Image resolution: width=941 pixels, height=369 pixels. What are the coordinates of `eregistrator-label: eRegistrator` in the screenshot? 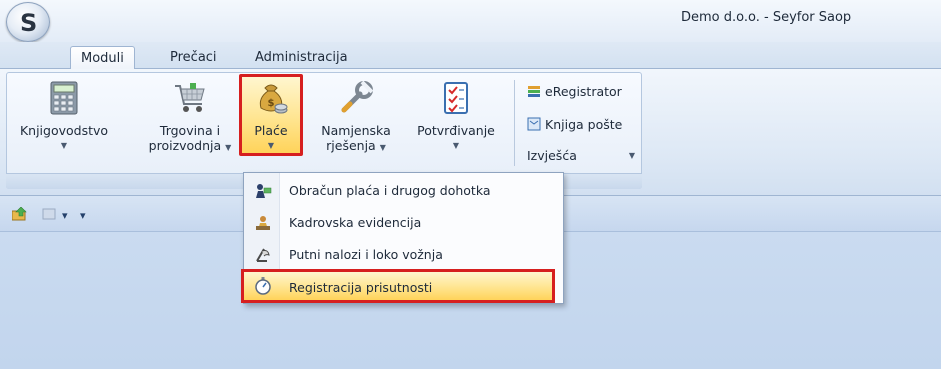 It's located at (583, 91).